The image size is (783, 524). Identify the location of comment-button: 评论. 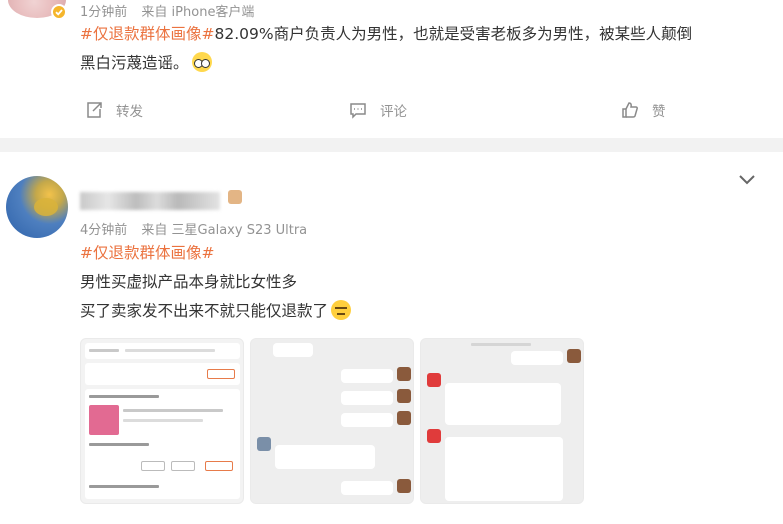
(377, 110).